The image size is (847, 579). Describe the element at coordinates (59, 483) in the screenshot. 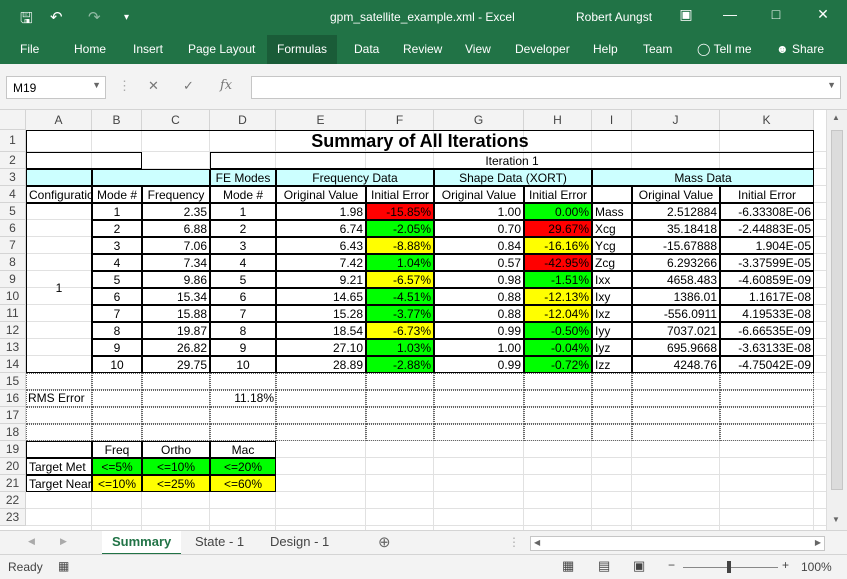

I see `target-near-label: Target Near` at that location.